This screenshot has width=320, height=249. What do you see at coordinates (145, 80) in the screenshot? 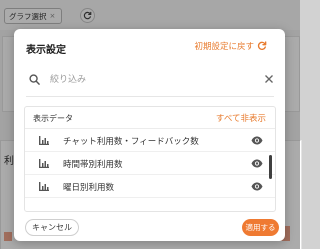
I see `filter-search-input` at bounding box center [145, 80].